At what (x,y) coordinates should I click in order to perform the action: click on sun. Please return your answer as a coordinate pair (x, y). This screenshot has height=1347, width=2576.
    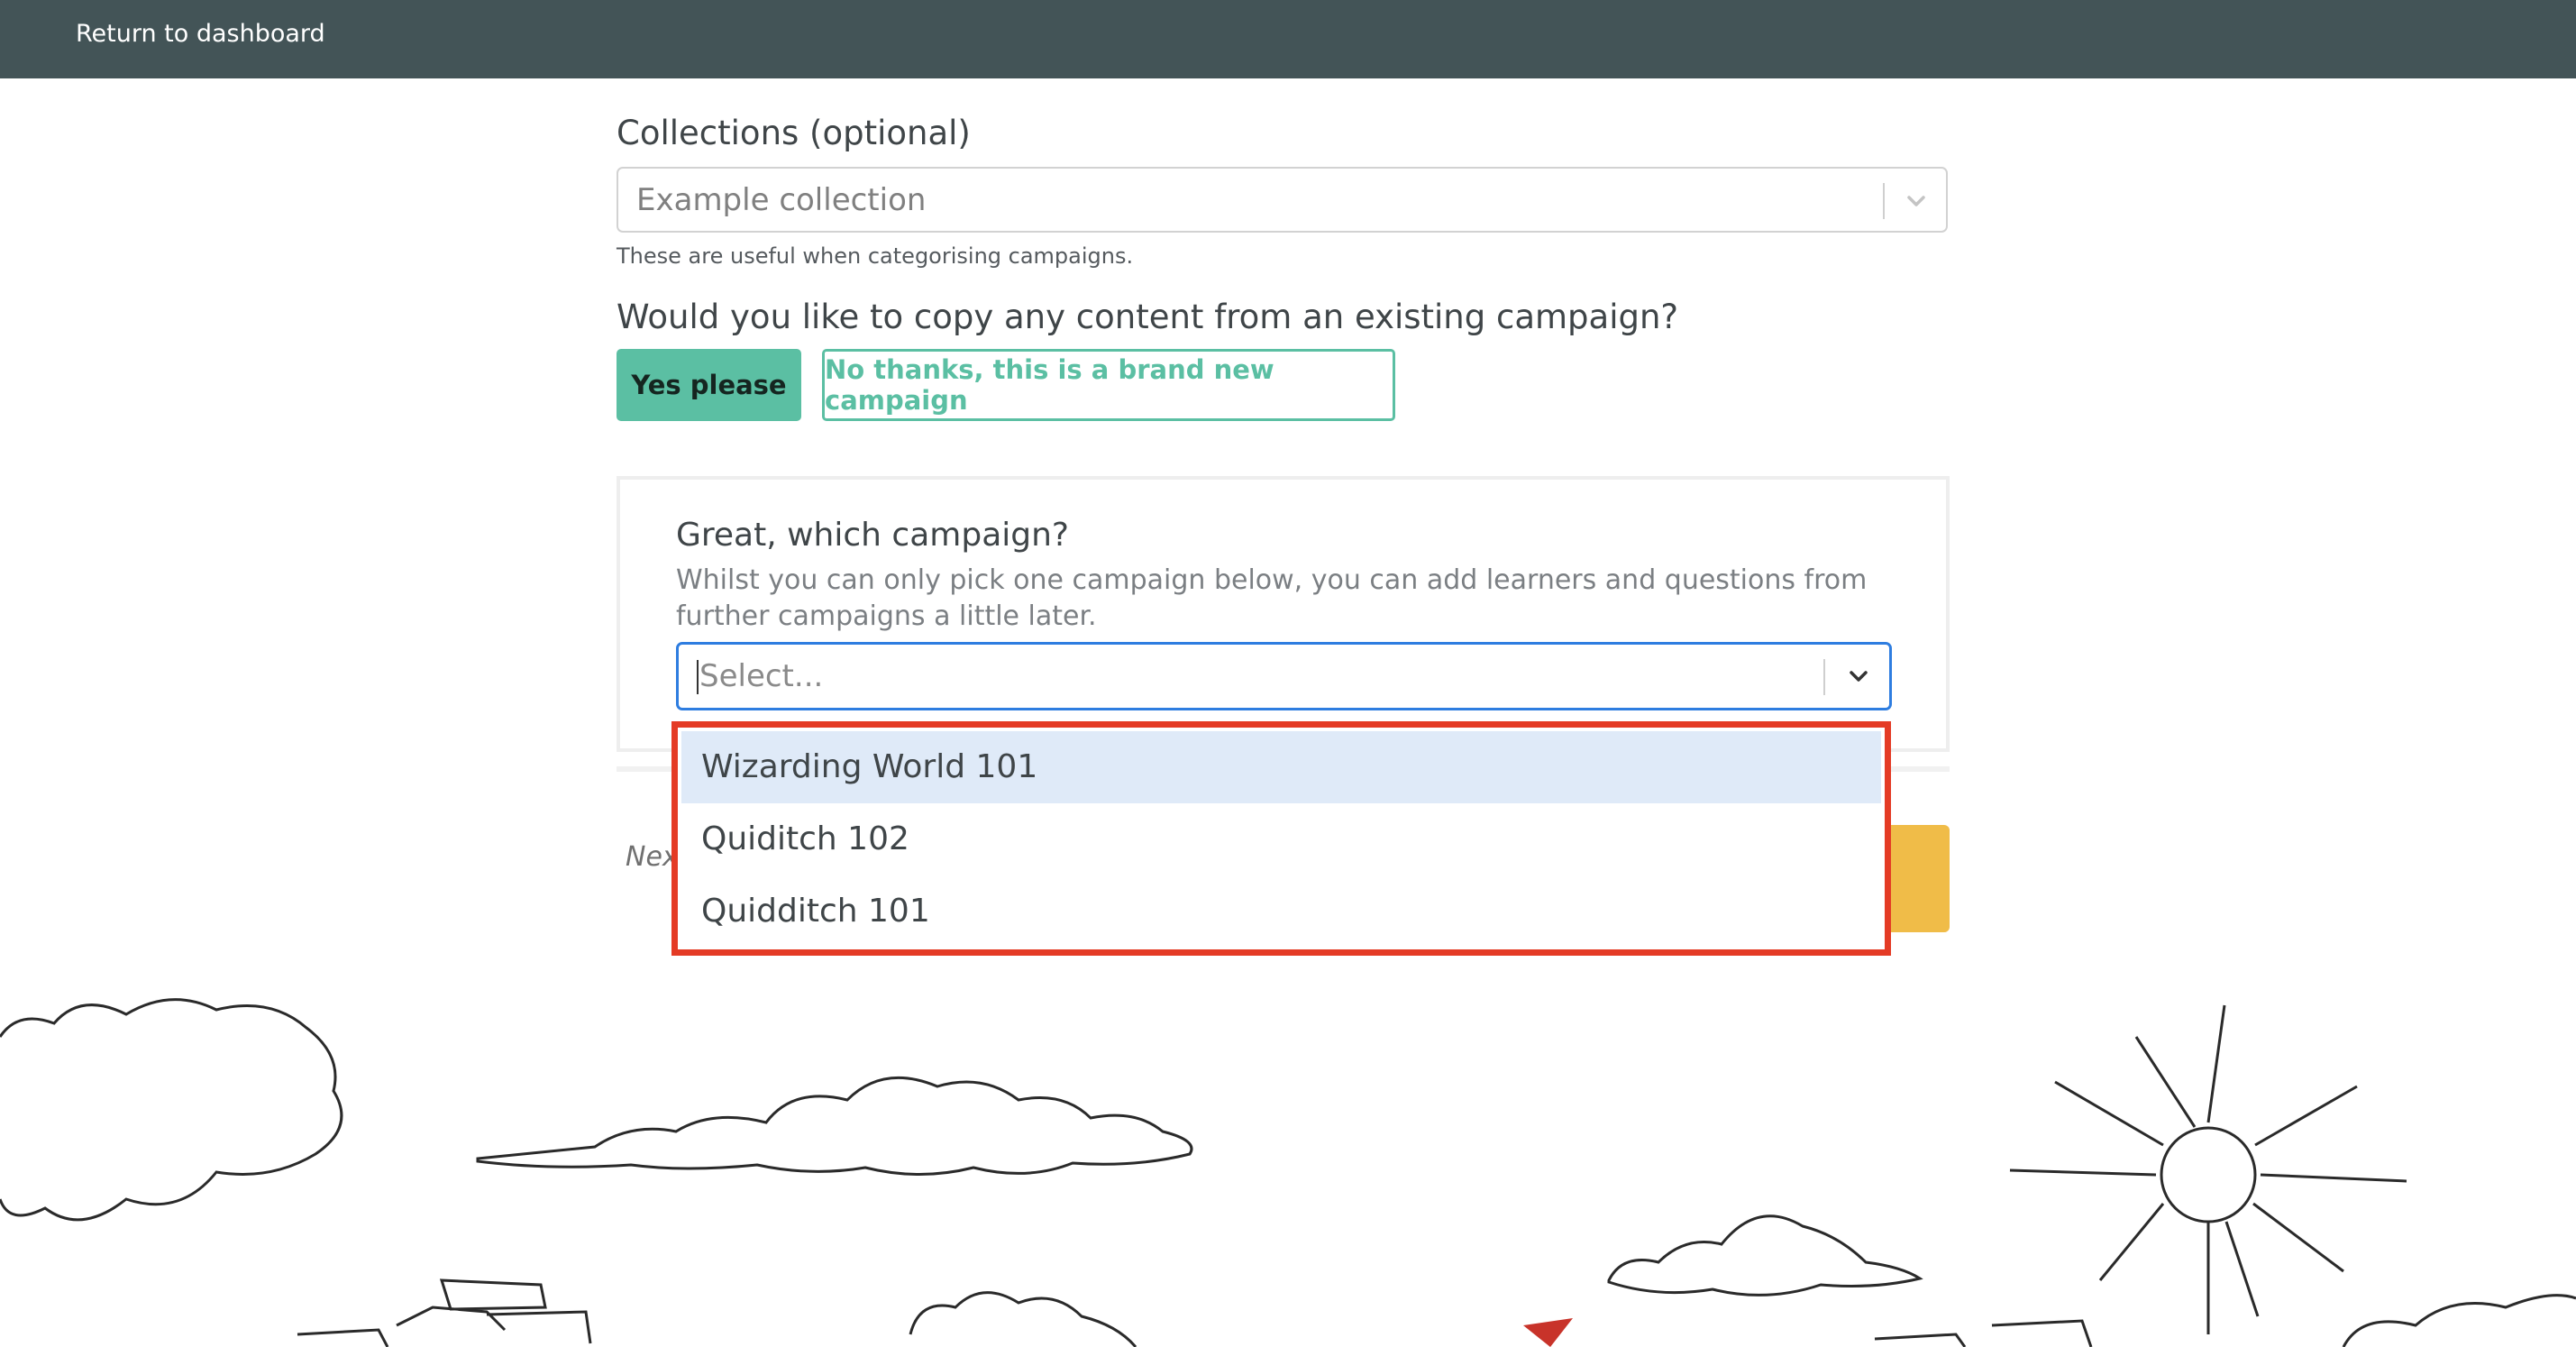
    Looking at the image, I should click on (2208, 1175).